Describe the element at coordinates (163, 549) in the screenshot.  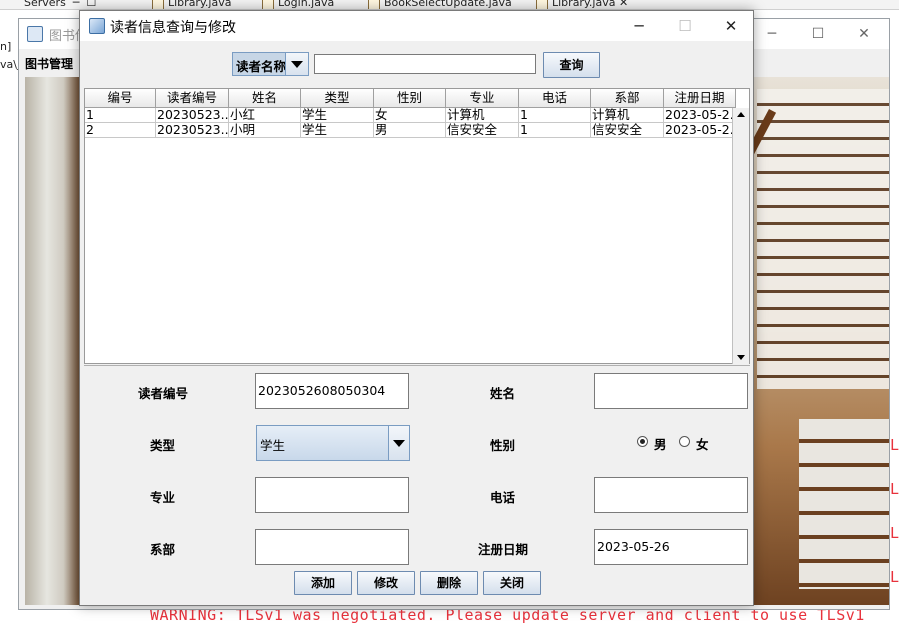
I see `department-label: 系部` at that location.